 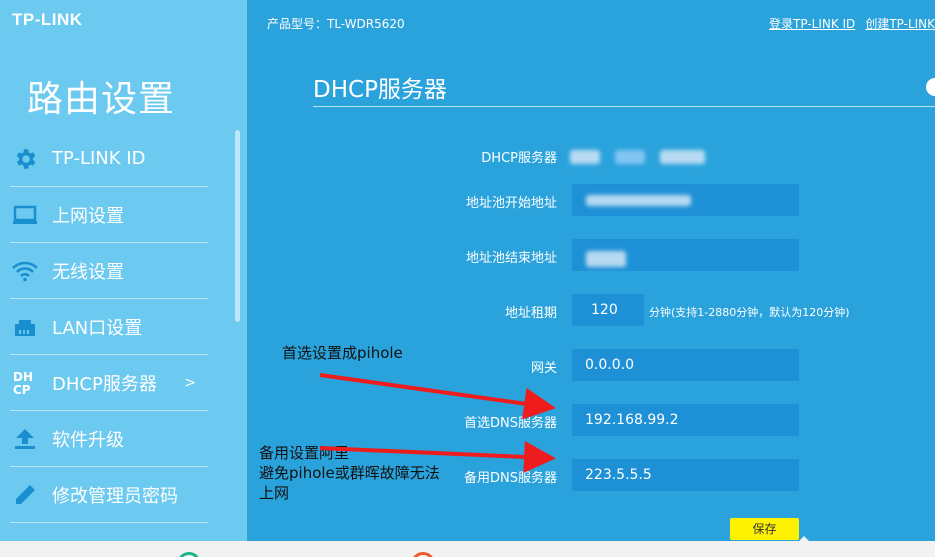 What do you see at coordinates (764, 529) in the screenshot?
I see `save-button: 保存` at bounding box center [764, 529].